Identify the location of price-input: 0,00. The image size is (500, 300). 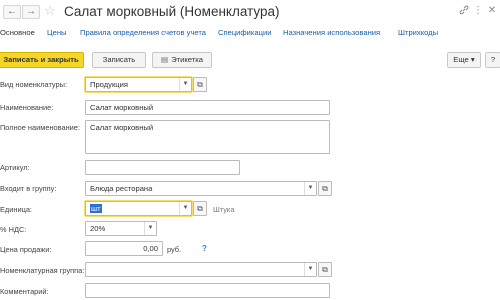
(124, 248).